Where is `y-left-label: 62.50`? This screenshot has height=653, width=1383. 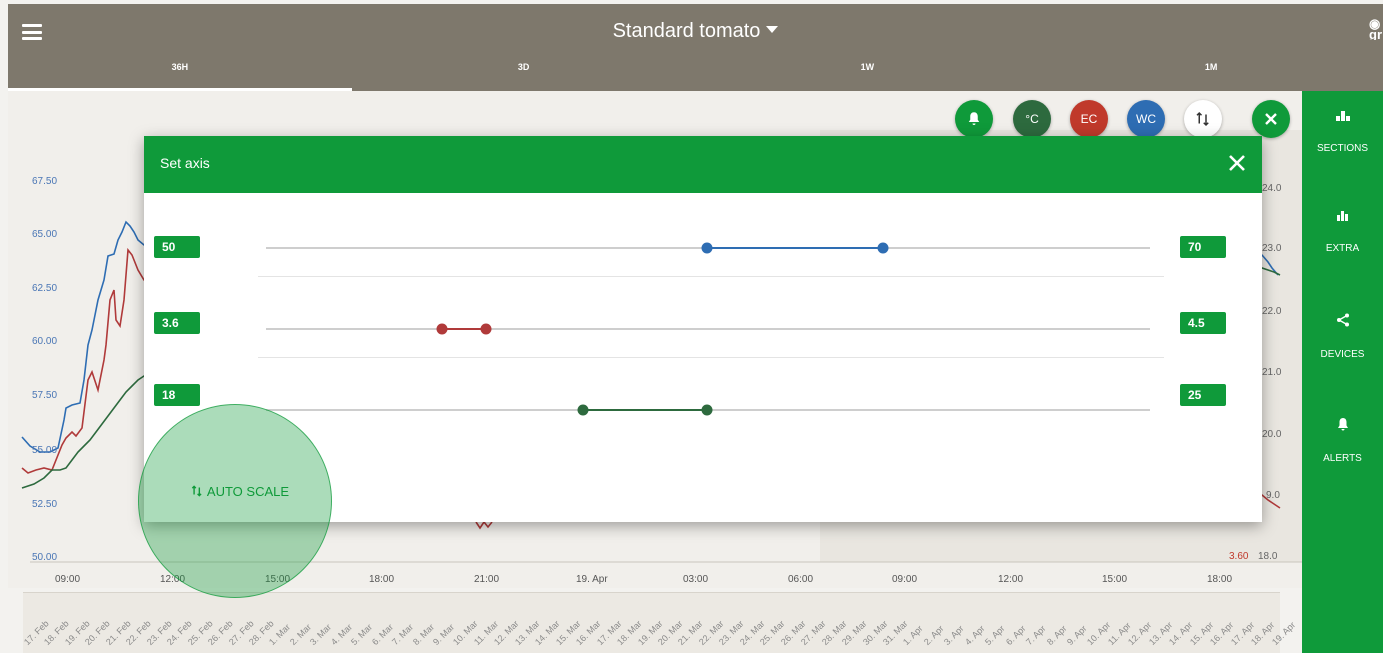
y-left-label: 62.50 is located at coordinates (45, 288).